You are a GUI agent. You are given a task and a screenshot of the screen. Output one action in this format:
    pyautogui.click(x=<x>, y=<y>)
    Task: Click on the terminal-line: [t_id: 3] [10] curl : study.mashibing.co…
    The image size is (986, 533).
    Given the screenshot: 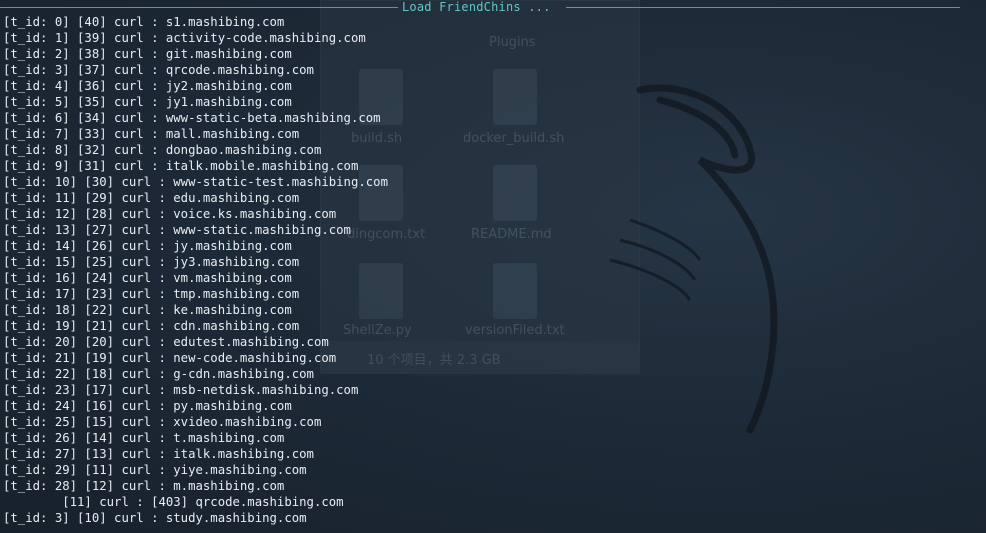 What is the action you would take?
    pyautogui.click(x=155, y=518)
    